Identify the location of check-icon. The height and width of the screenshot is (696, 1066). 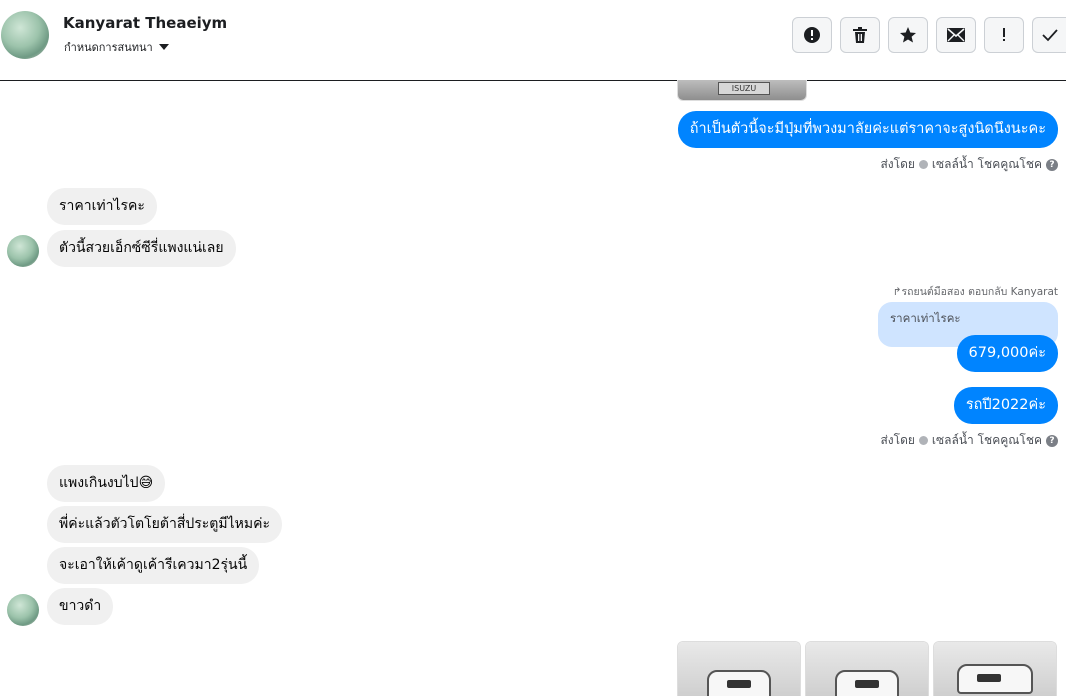
(1049, 35).